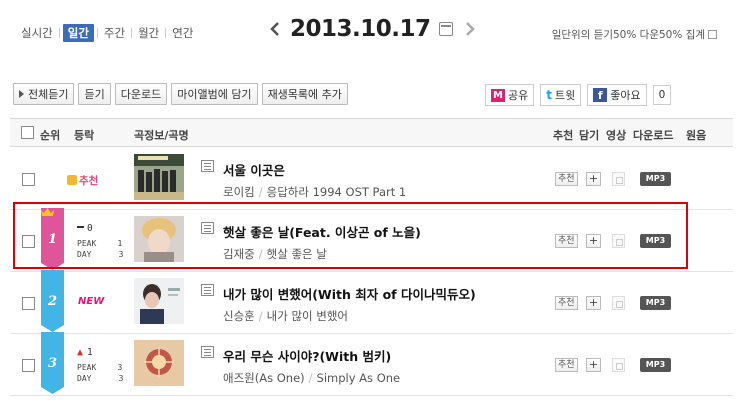 The width and height of the screenshot is (739, 406). I want to click on tab-daily: 일간, so click(78, 33).